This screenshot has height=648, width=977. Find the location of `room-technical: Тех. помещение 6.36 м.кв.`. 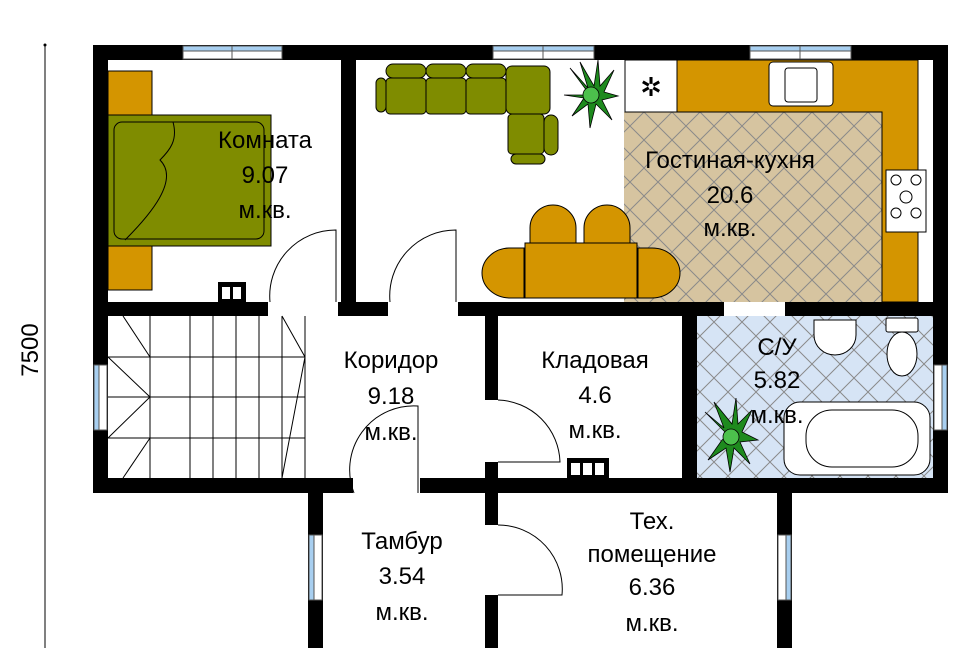

room-technical: Тех. помещение 6.36 м.кв. is located at coordinates (651, 572).